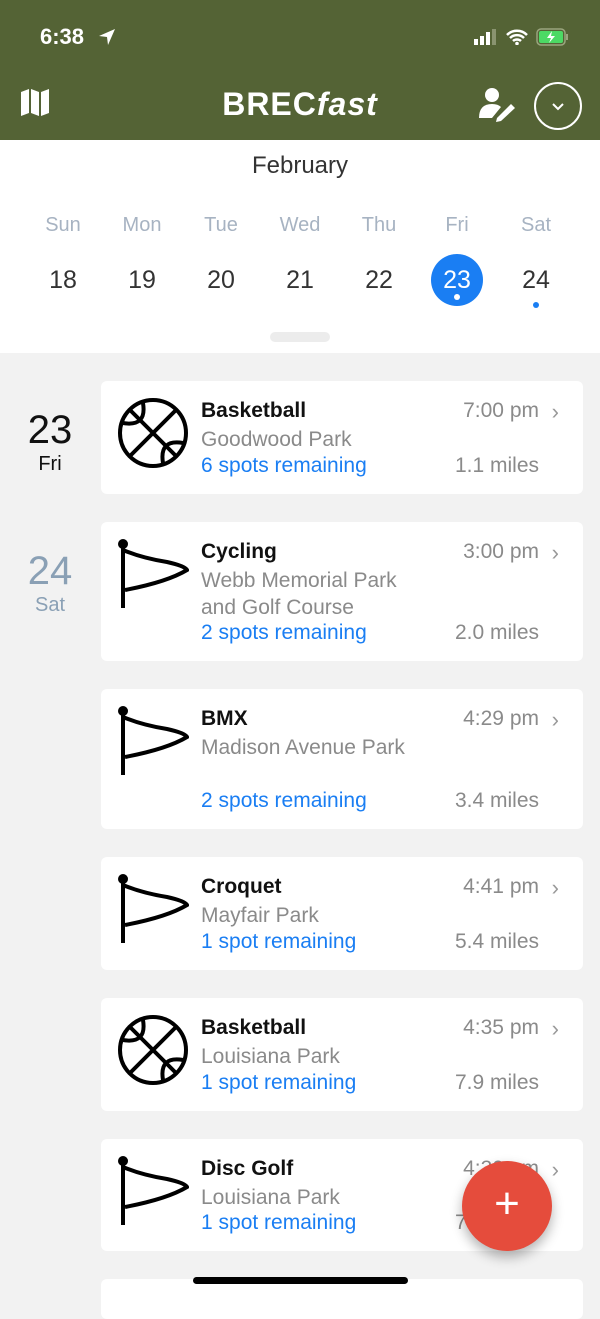 The image size is (600, 1319). I want to click on event-title: BMX, so click(224, 718).